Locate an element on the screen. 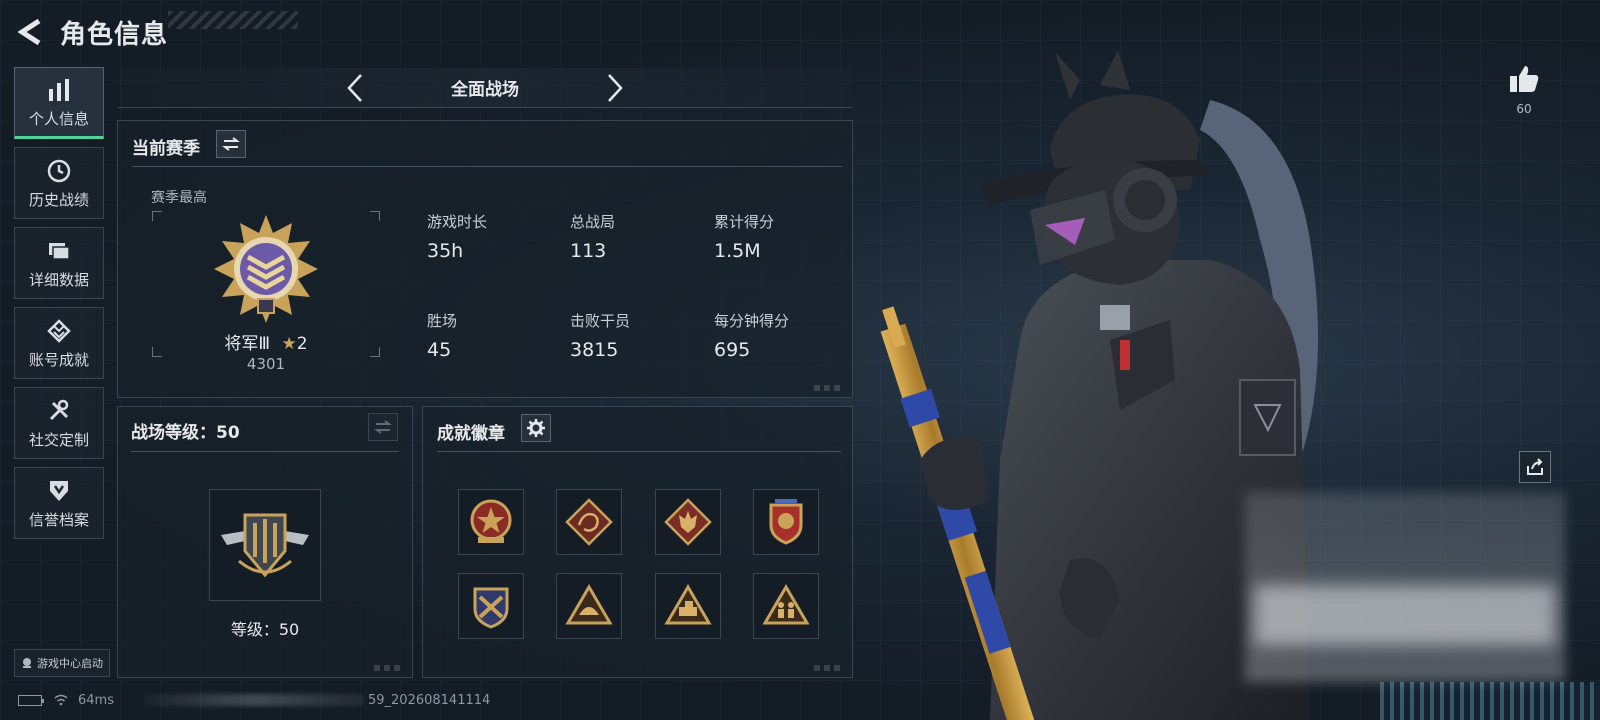  stat-total-score: 累计得分 1.5M is located at coordinates (744, 236).